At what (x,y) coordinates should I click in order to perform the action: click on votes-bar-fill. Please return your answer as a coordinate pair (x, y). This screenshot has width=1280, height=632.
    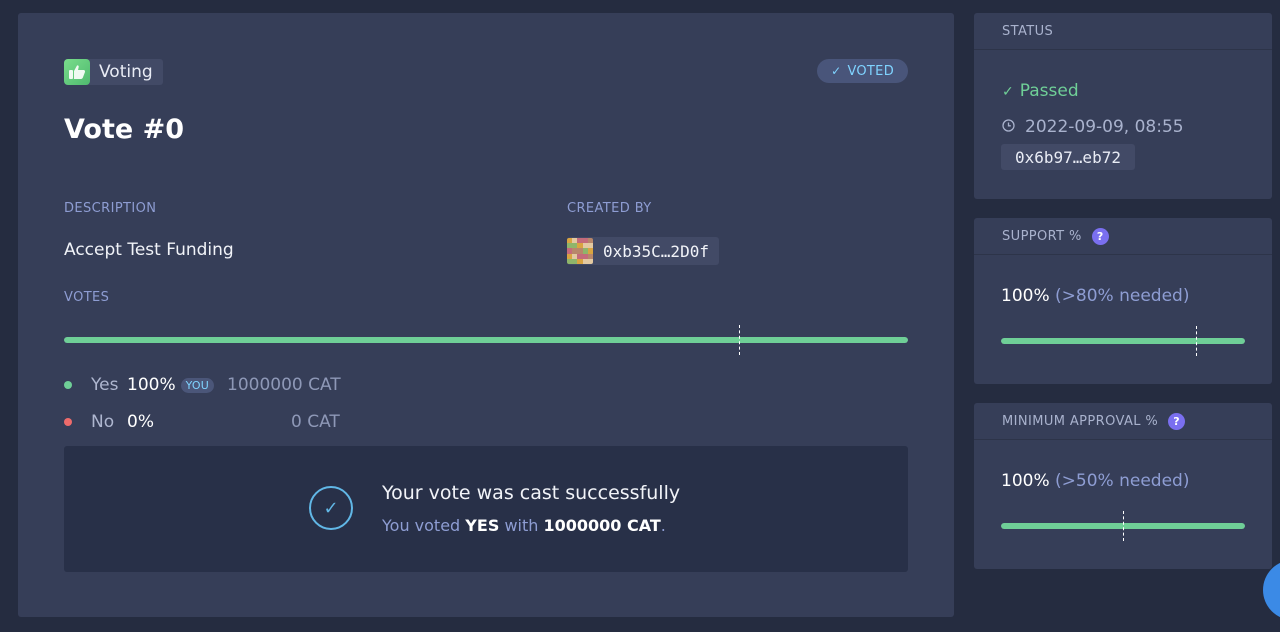
    Looking at the image, I should click on (486, 340).